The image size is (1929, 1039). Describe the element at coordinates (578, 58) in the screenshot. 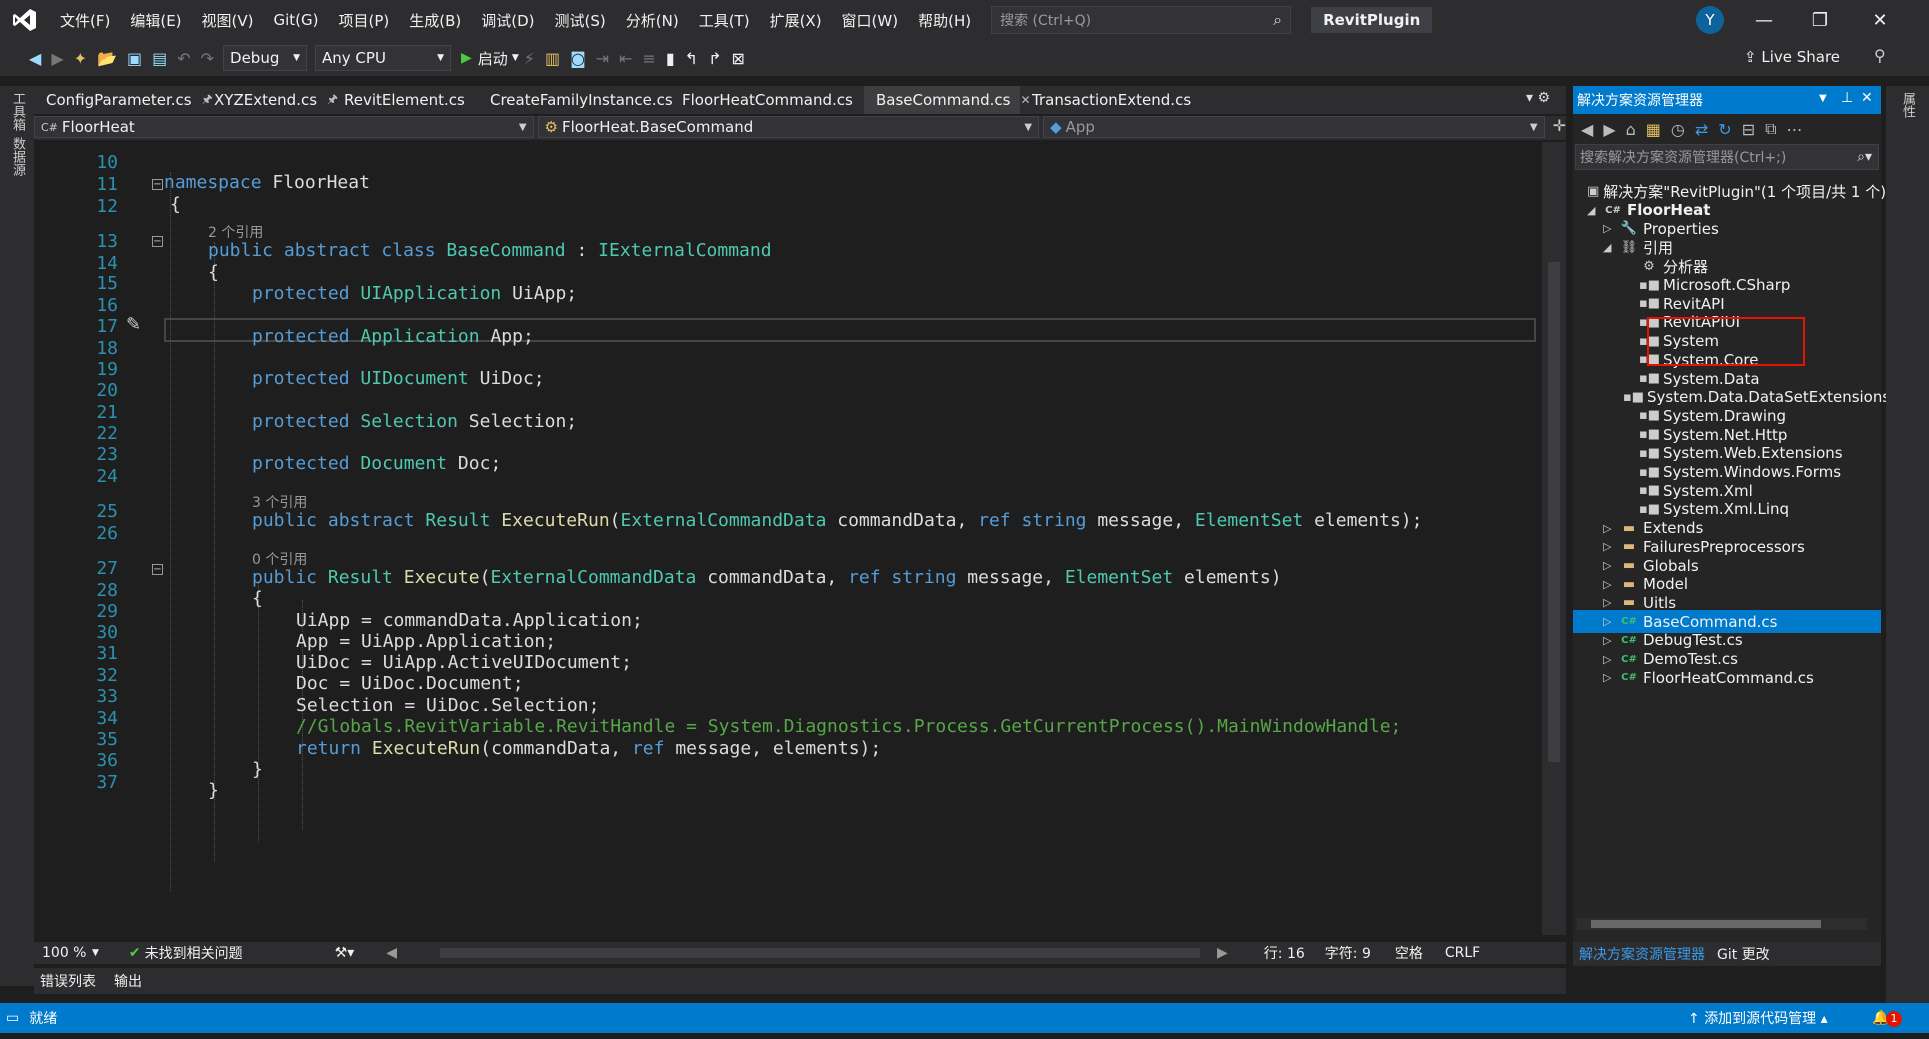

I see `screenshot-icon: ◙` at that location.